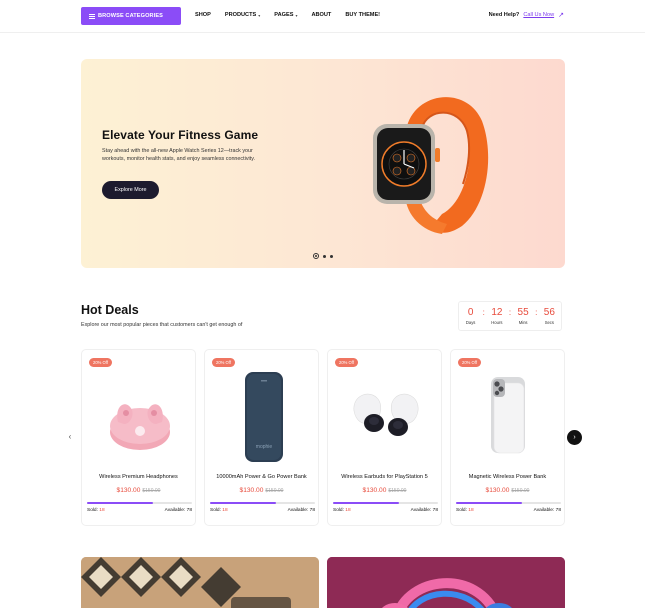 Image resolution: width=645 pixels, height=608 pixels. What do you see at coordinates (261, 477) in the screenshot?
I see `product-name: 10000mAh Power & Go Power Bank` at bounding box center [261, 477].